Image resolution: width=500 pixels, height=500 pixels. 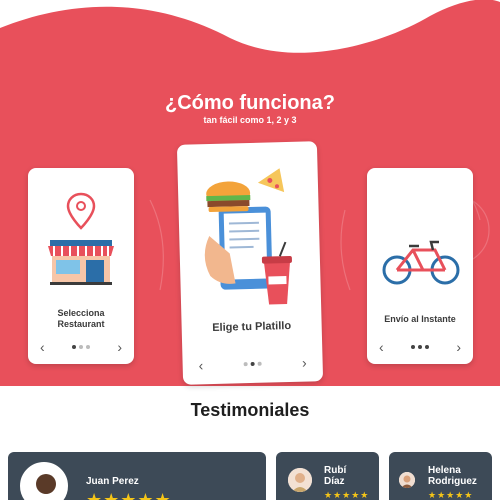 What do you see at coordinates (421, 262) in the screenshot?
I see `bicycle-icon` at bounding box center [421, 262].